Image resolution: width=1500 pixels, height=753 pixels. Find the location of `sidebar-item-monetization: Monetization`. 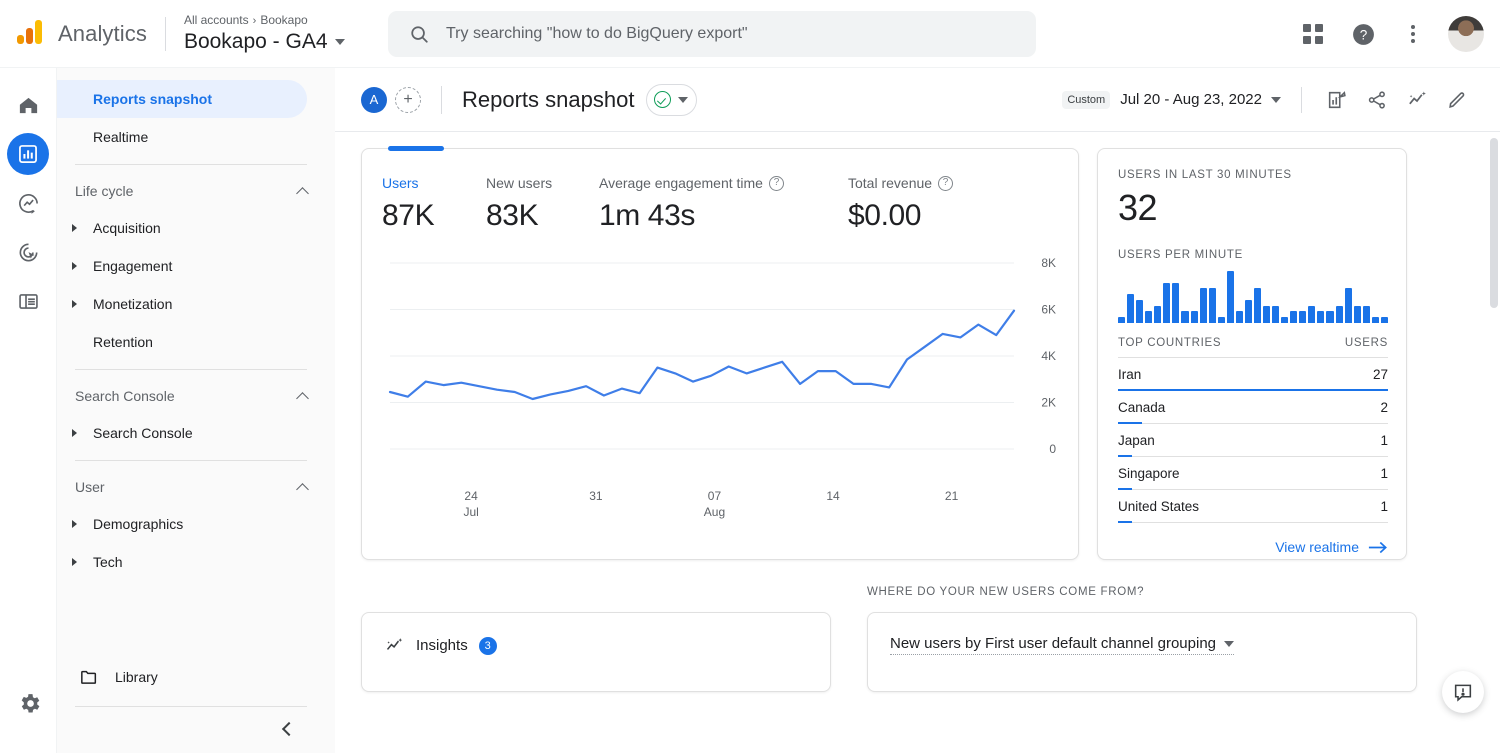

sidebar-item-monetization: Monetization is located at coordinates (182, 304).